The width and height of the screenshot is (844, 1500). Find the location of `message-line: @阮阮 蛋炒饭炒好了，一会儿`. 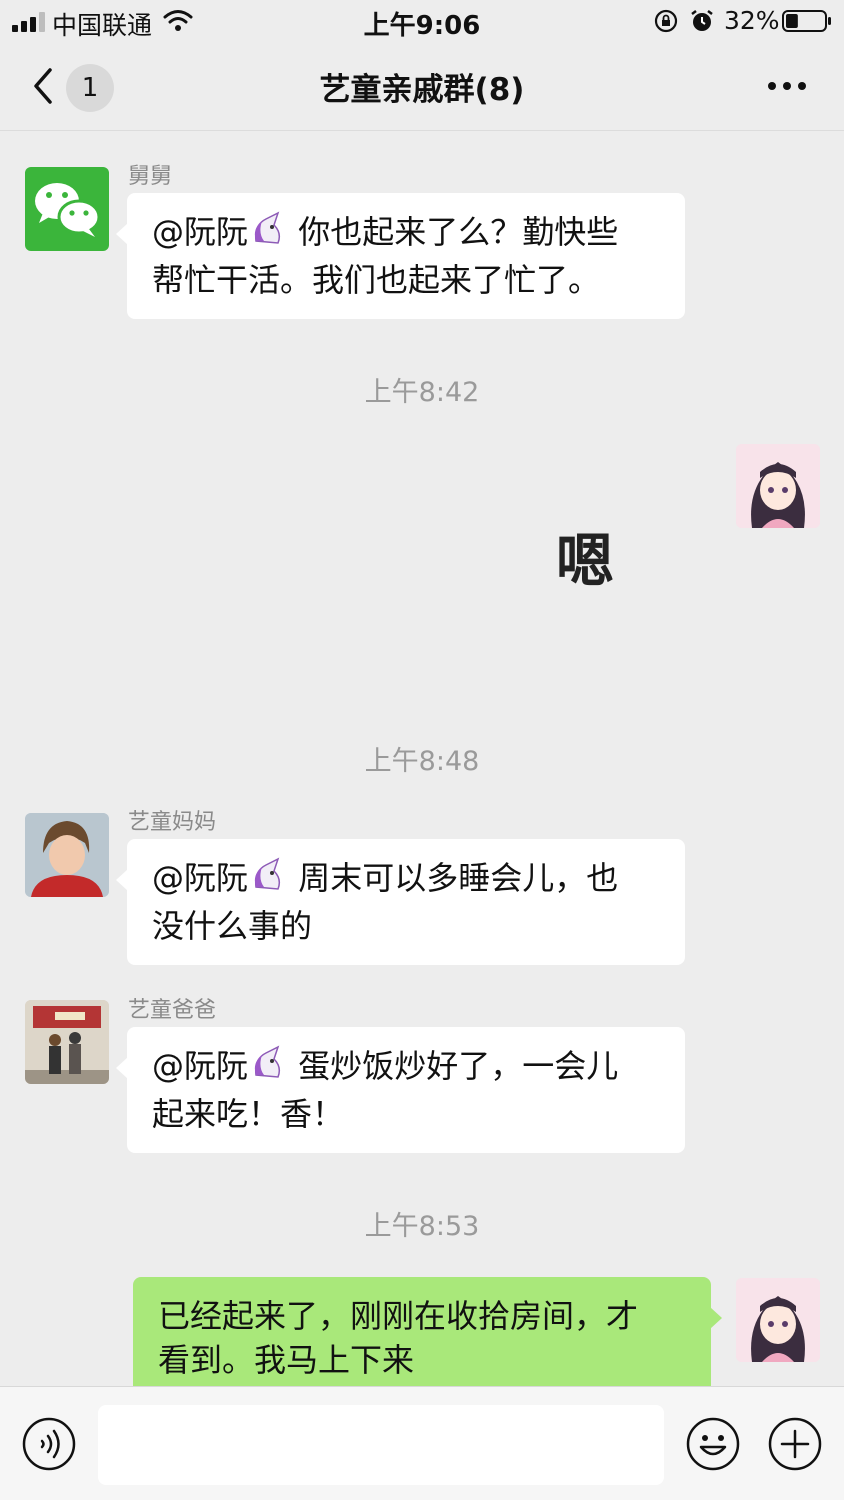

message-line: @阮阮 蛋炒饭炒好了，一会儿 is located at coordinates (406, 1068).